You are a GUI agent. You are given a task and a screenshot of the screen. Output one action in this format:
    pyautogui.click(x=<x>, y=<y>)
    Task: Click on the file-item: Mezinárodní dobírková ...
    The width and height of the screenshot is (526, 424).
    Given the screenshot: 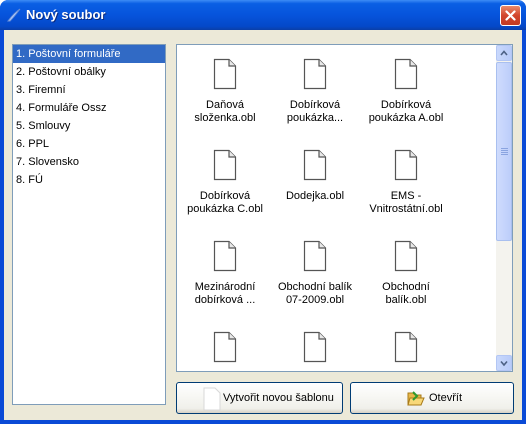 What is the action you would take?
    pyautogui.click(x=225, y=273)
    